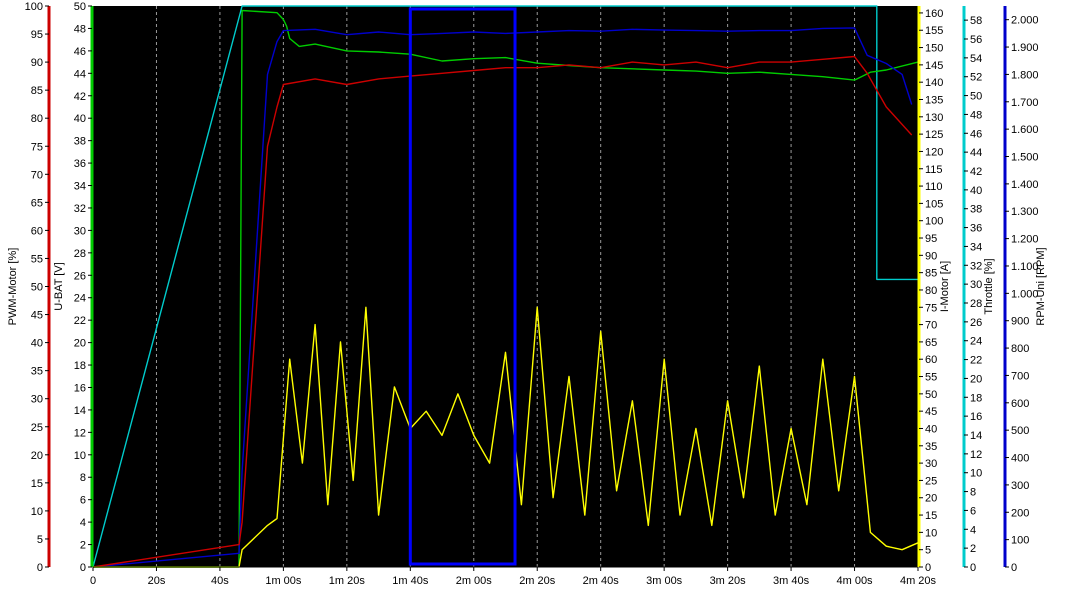  I want to click on ubat-tick-label: 44, so click(80, 74).